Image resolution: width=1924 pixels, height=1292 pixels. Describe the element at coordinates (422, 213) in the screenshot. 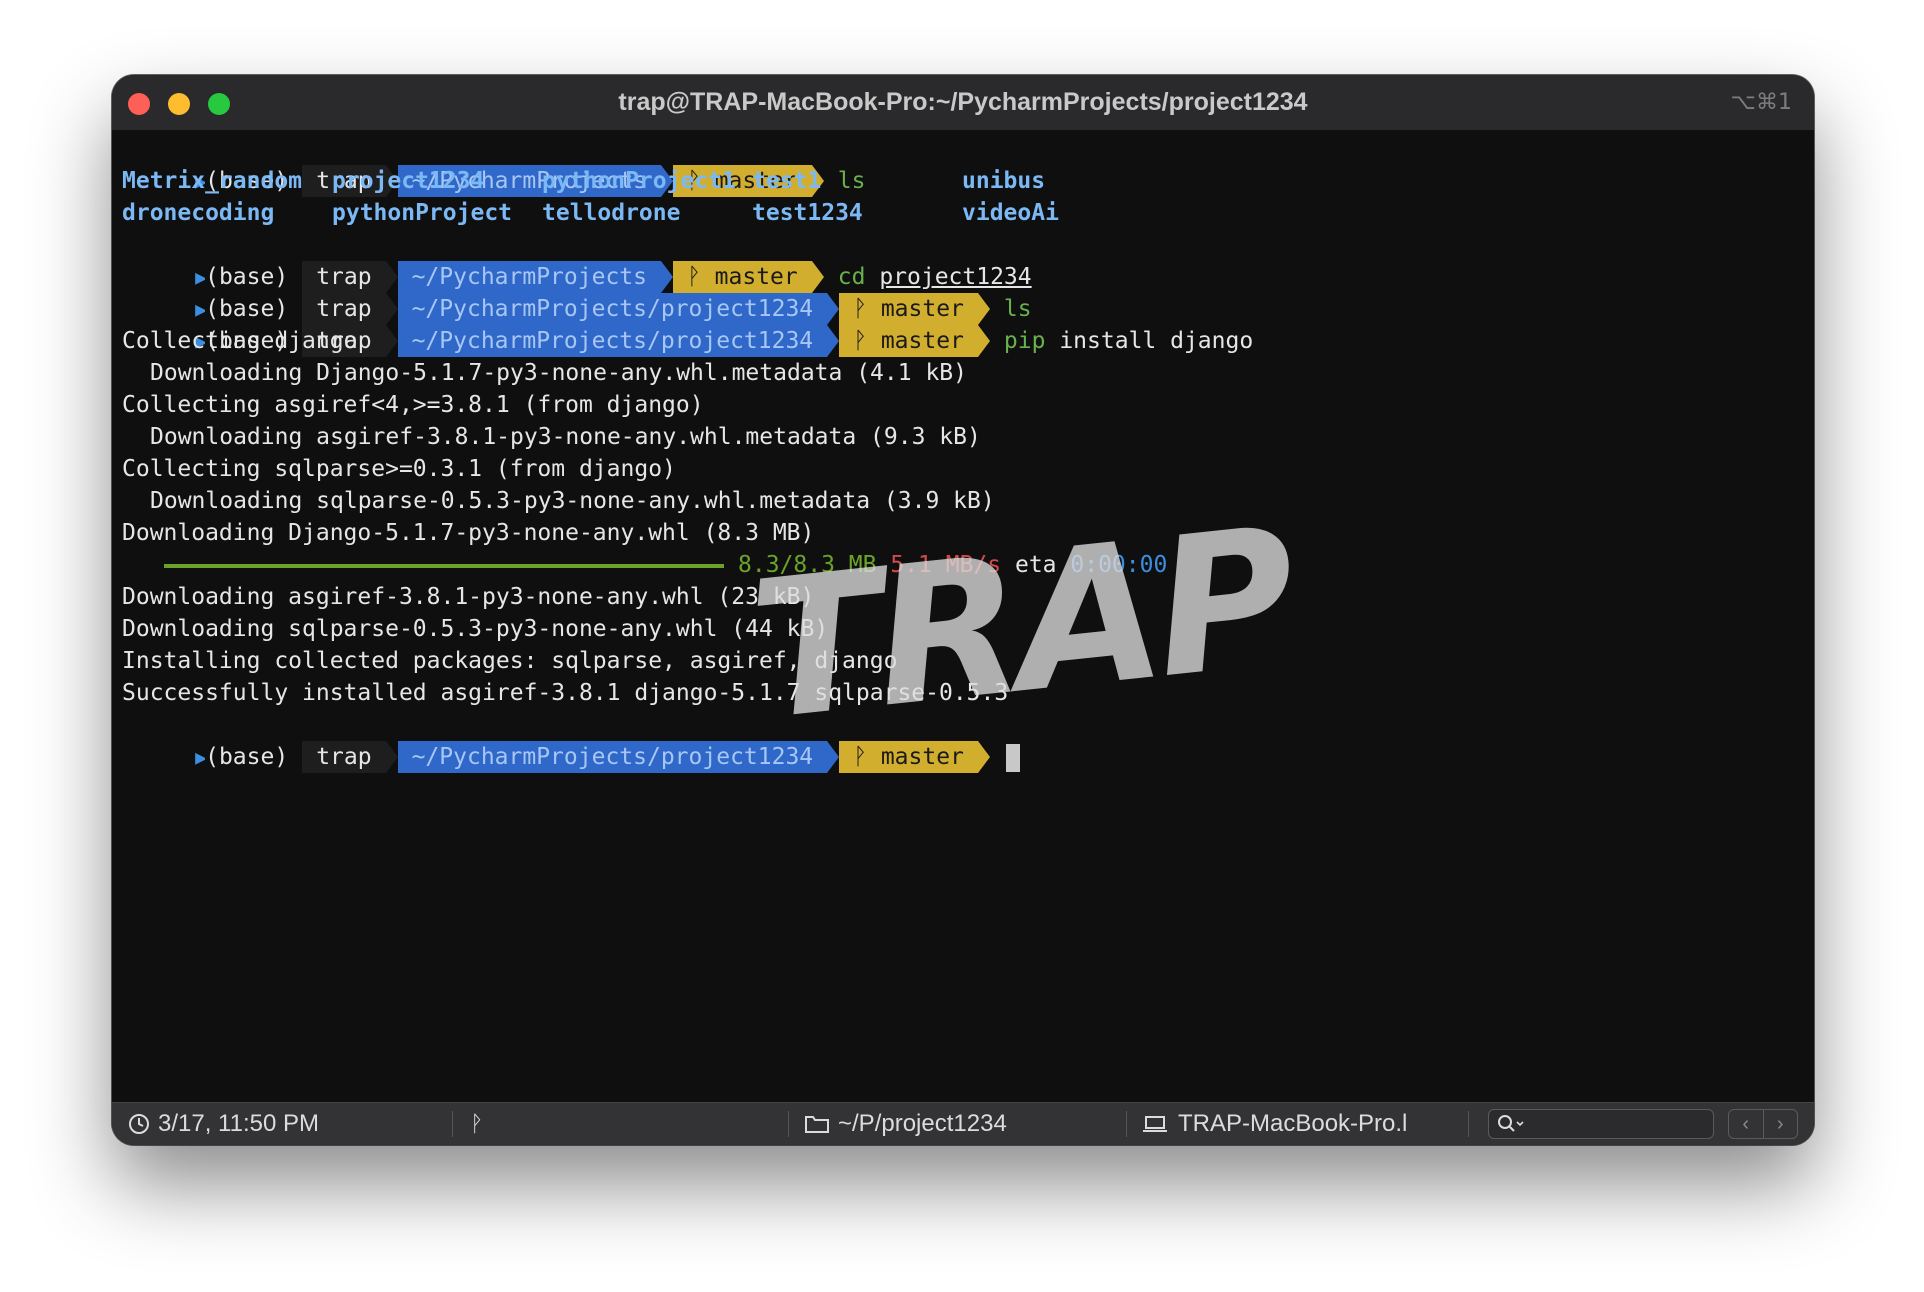

I see `ls-entry: pythonProject` at that location.